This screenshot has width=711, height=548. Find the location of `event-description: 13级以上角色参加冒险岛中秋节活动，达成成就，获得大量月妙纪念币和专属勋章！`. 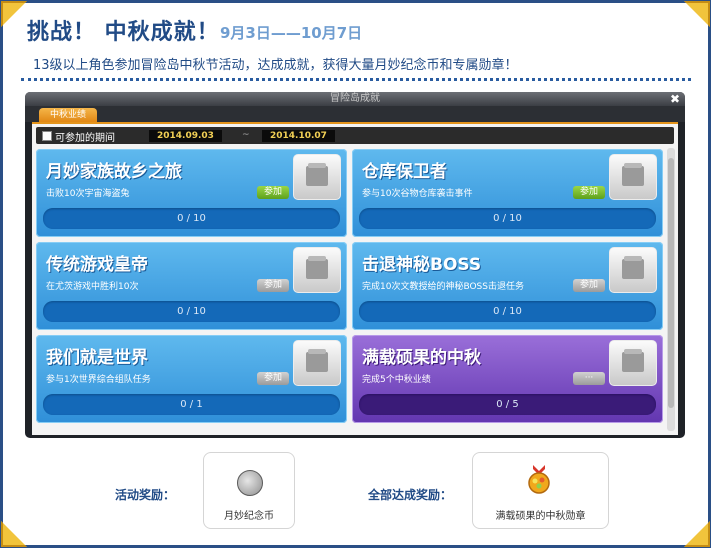

event-description: 13级以上角色参加冒险岛中秋节活动，达成成就，获得大量月妙纪念币和专属勋章！ is located at coordinates (275, 65).